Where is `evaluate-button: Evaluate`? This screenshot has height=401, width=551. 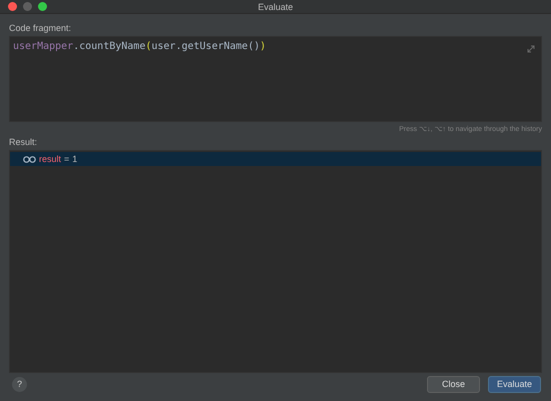
evaluate-button: Evaluate is located at coordinates (514, 384).